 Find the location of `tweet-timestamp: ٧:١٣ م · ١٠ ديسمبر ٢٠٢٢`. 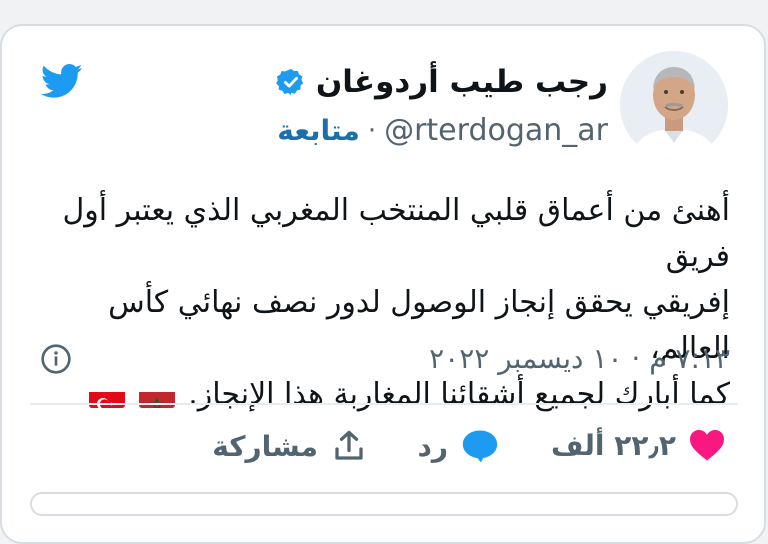

tweet-timestamp: ٧:١٣ م · ١٠ ديسمبر ٢٠٢٢ is located at coordinates (579, 358).